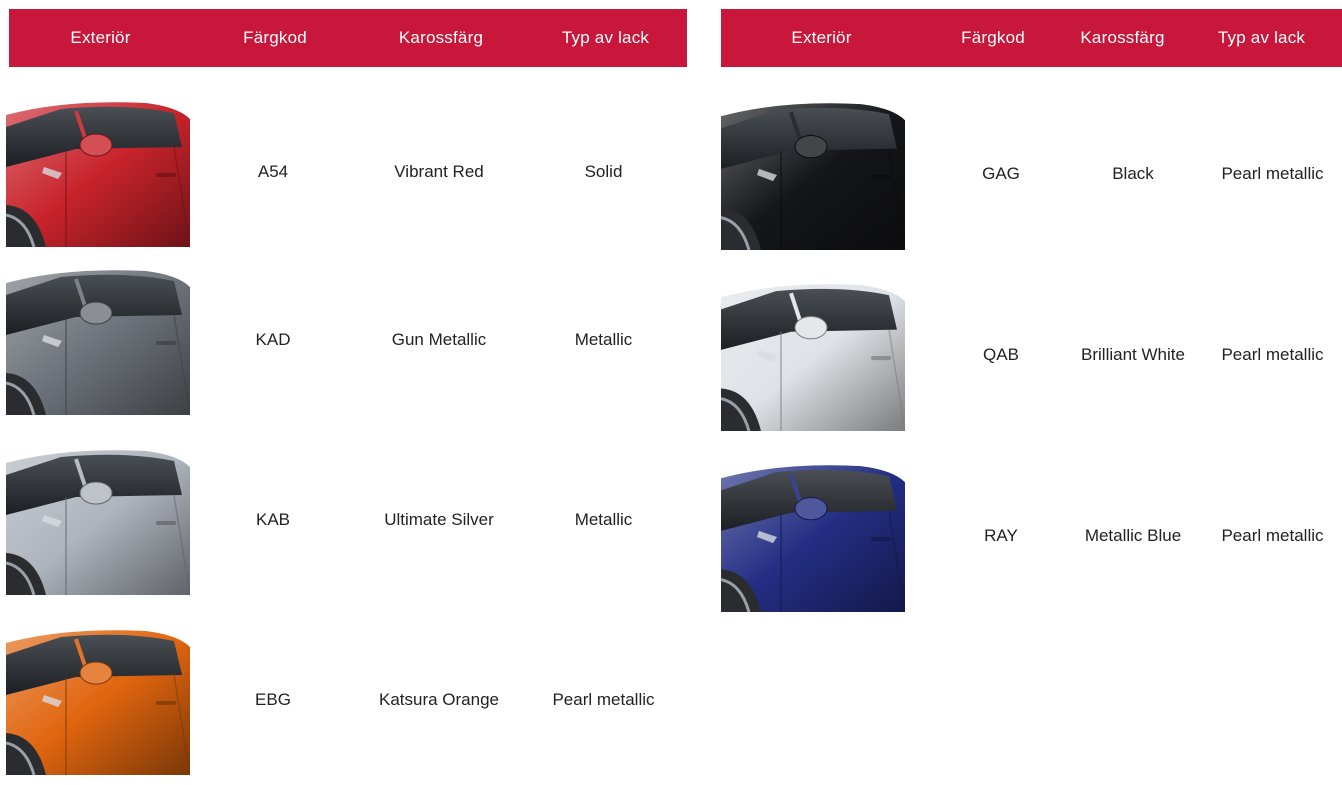  I want to click on color-name: Black, so click(1133, 173).